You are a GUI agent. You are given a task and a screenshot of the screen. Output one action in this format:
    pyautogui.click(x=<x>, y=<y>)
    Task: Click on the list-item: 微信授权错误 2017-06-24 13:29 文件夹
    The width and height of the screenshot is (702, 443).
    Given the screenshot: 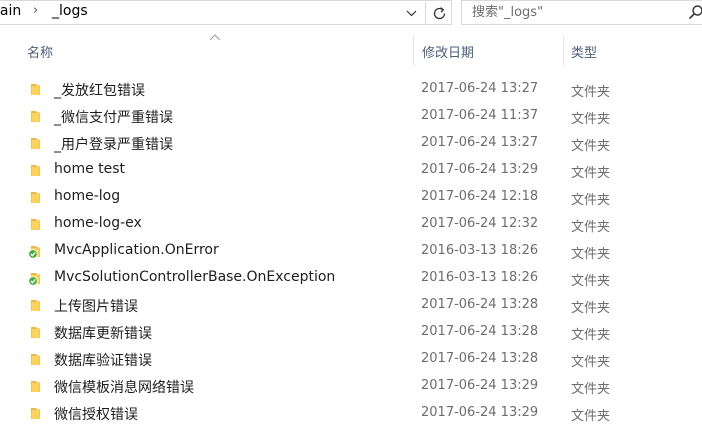 What is the action you would take?
    pyautogui.click(x=351, y=413)
    